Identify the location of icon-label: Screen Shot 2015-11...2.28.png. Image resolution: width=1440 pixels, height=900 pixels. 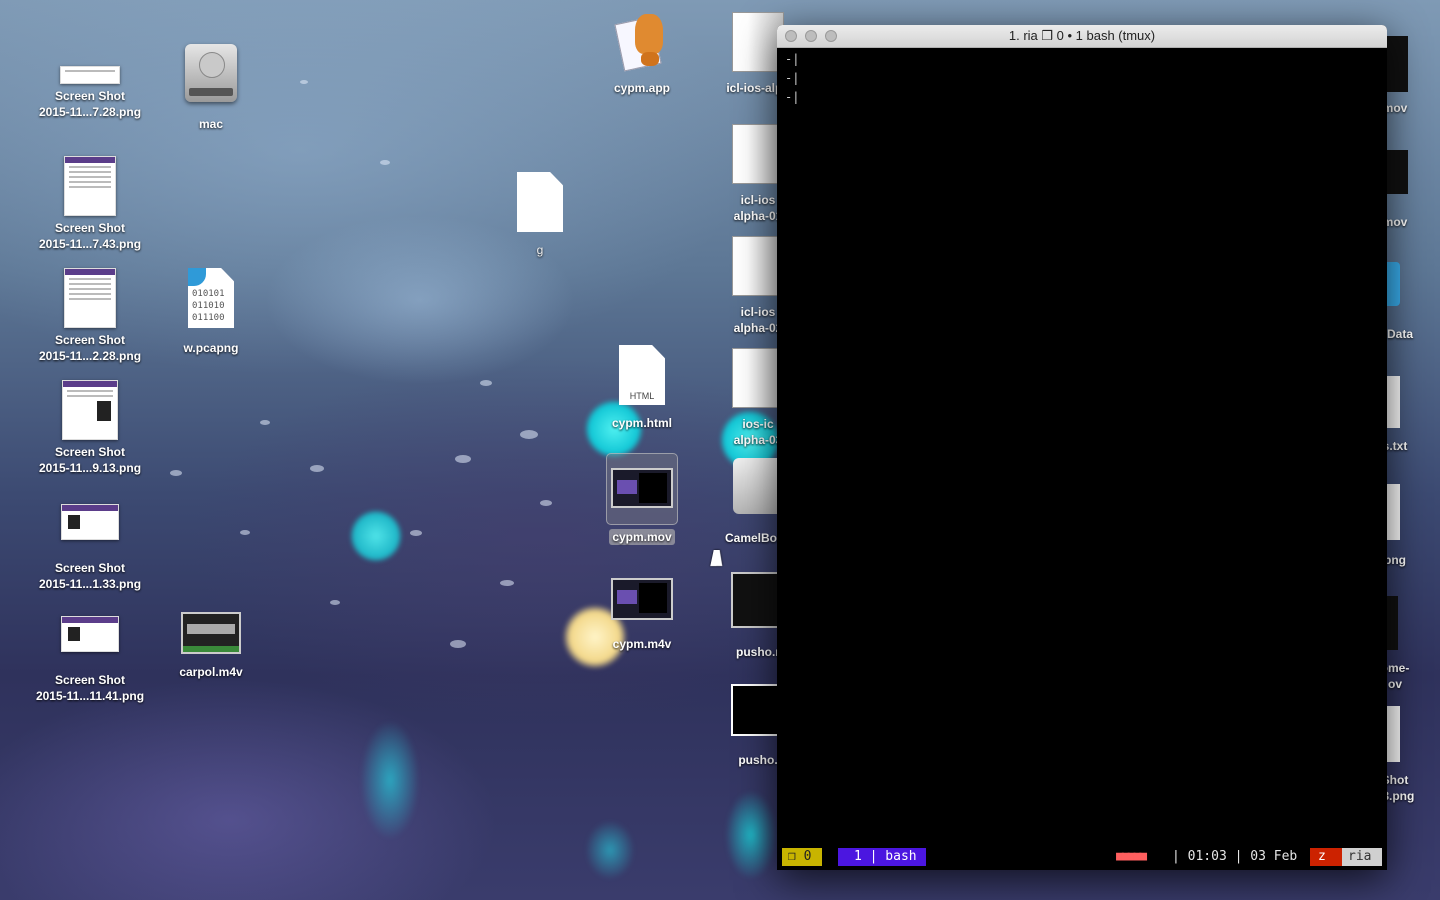
(90, 348).